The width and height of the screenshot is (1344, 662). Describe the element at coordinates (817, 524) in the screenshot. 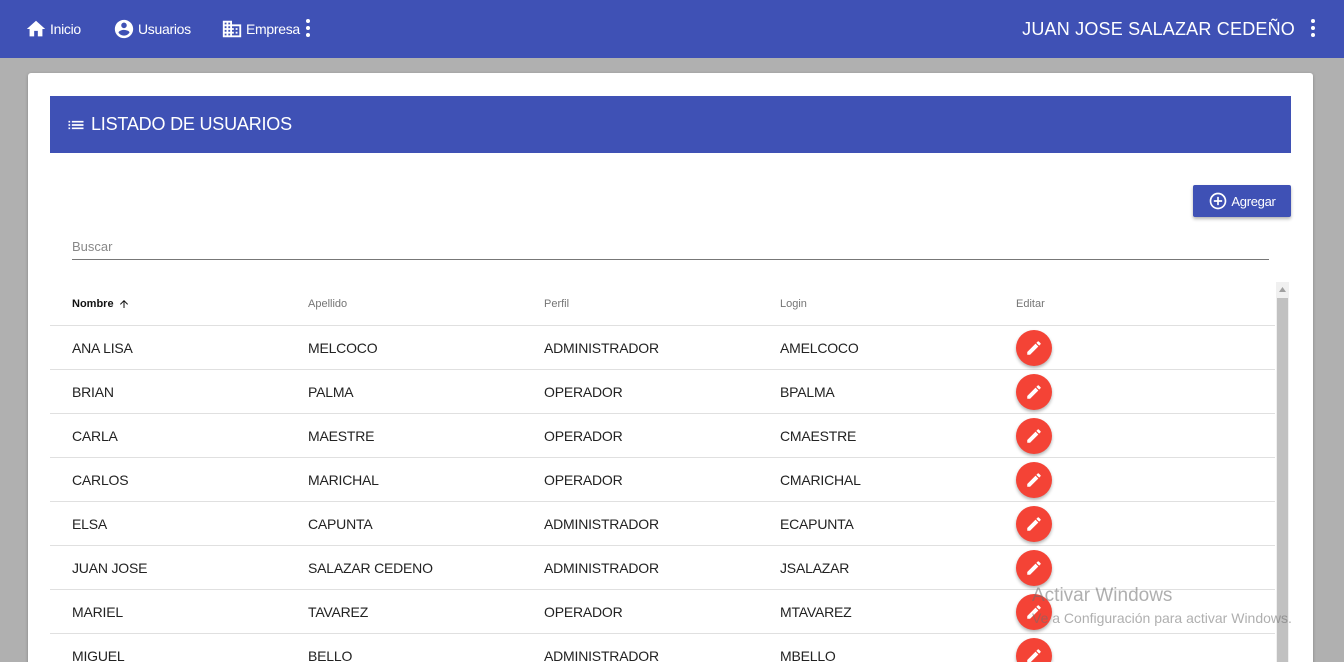

I see `cell-login: ECAPUNTA` at that location.